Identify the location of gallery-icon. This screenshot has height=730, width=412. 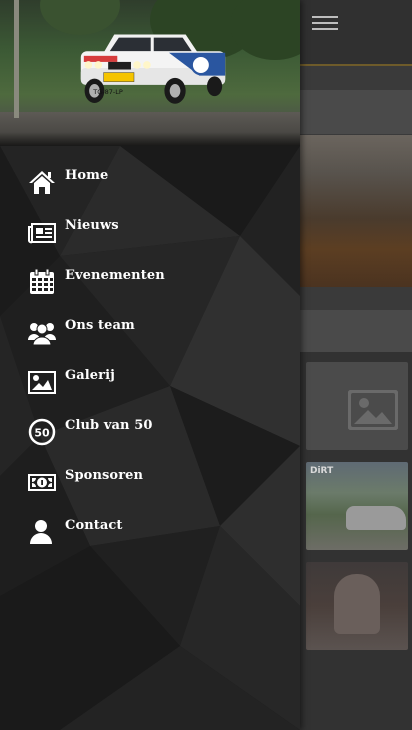
(42, 382).